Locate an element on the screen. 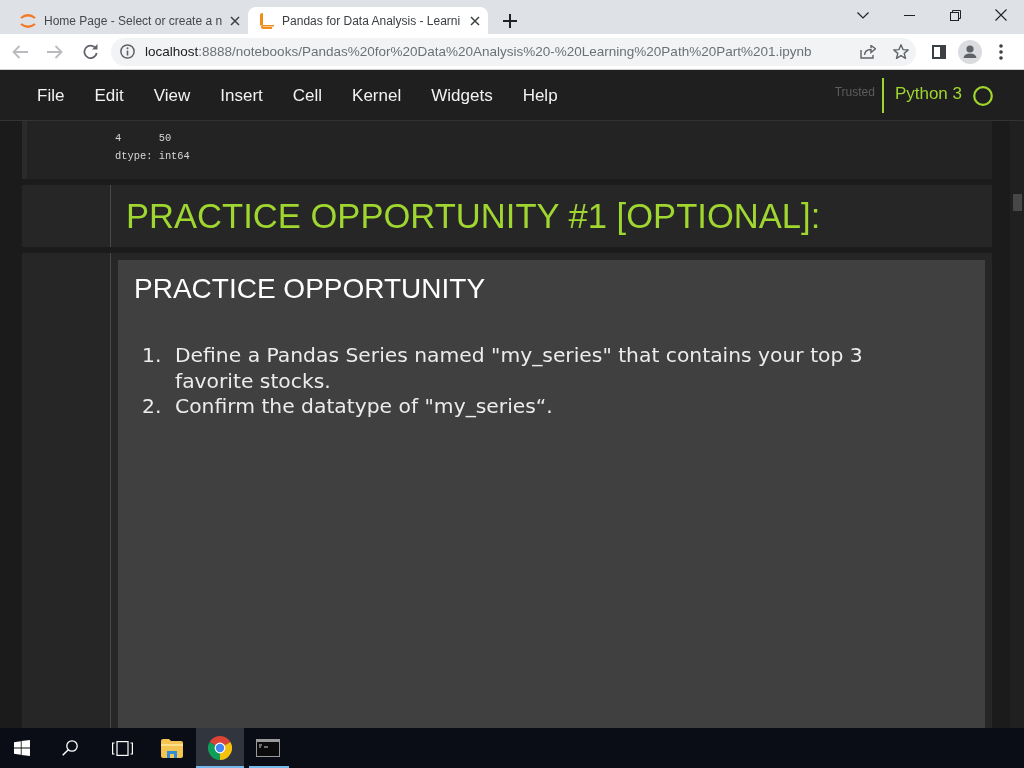 This screenshot has height=768, width=1024. star-icon is located at coordinates (901, 51).